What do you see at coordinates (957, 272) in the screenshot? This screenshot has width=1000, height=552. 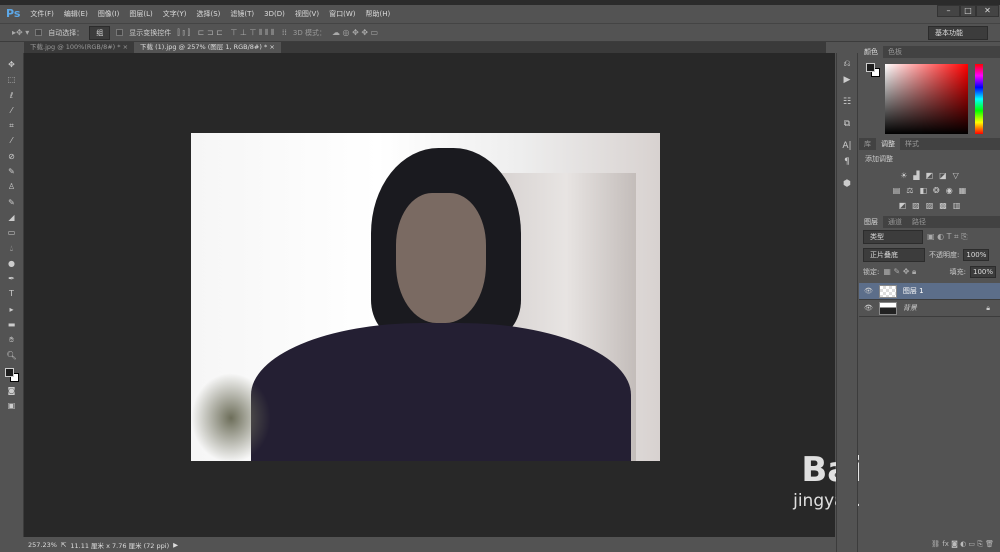 I see `fill-label: 填充:` at bounding box center [957, 272].